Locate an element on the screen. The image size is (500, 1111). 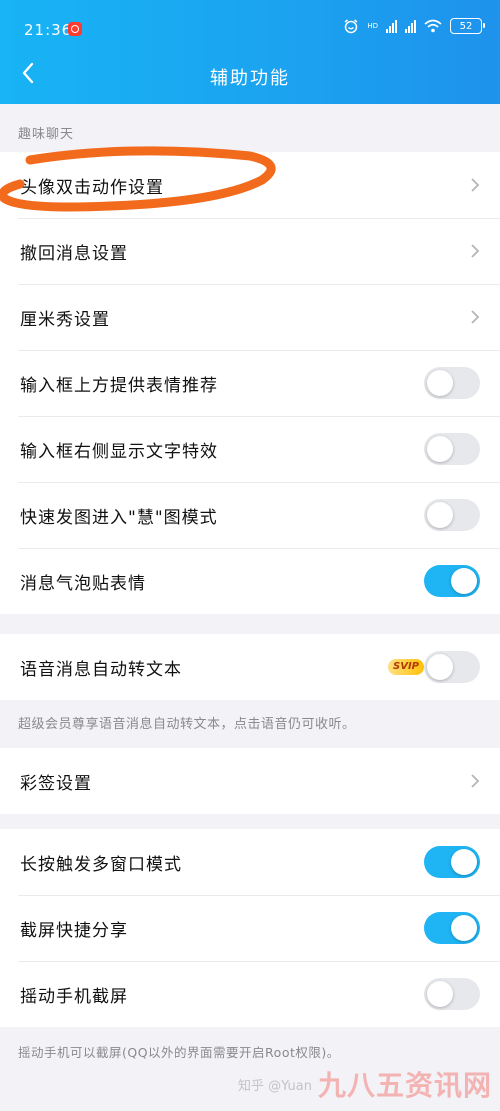
row-label: 截屏快捷分享 is located at coordinates (74, 930).